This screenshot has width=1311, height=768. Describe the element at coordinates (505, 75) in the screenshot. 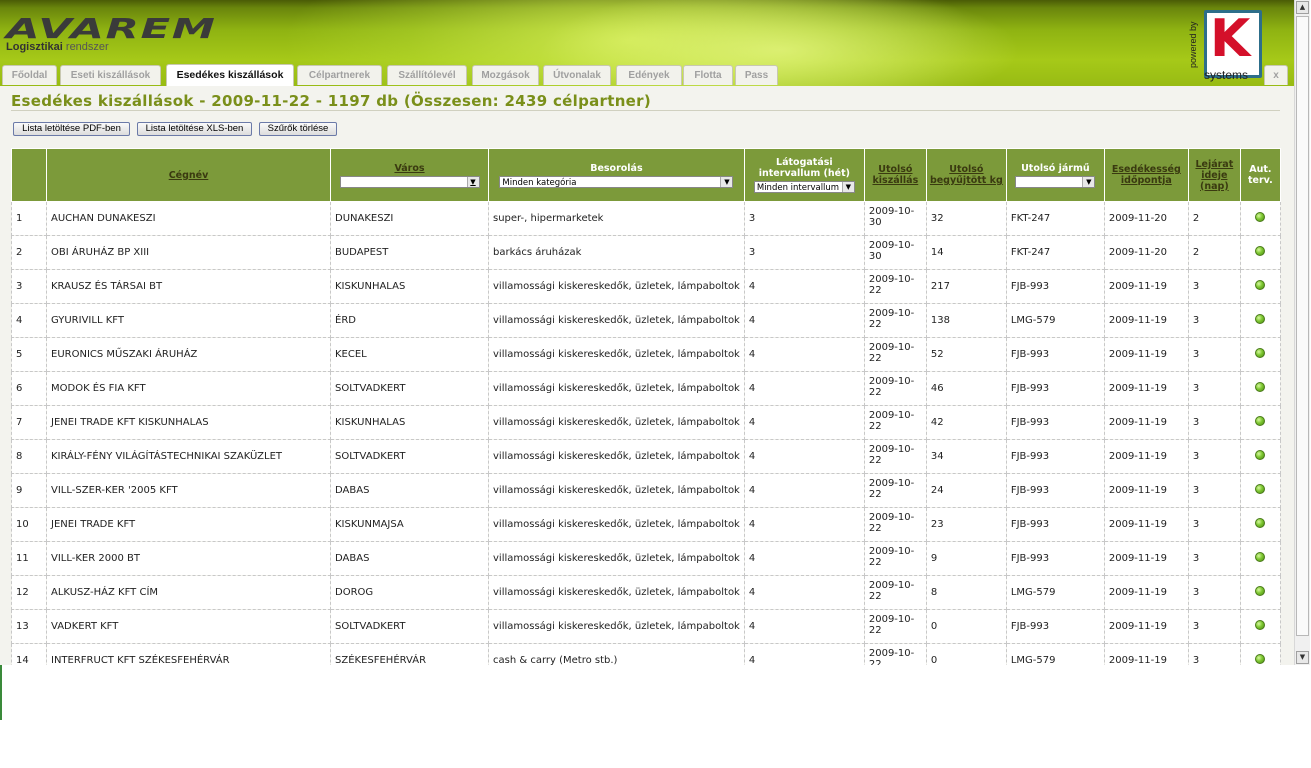

I see `tab-5: Mozgások` at that location.